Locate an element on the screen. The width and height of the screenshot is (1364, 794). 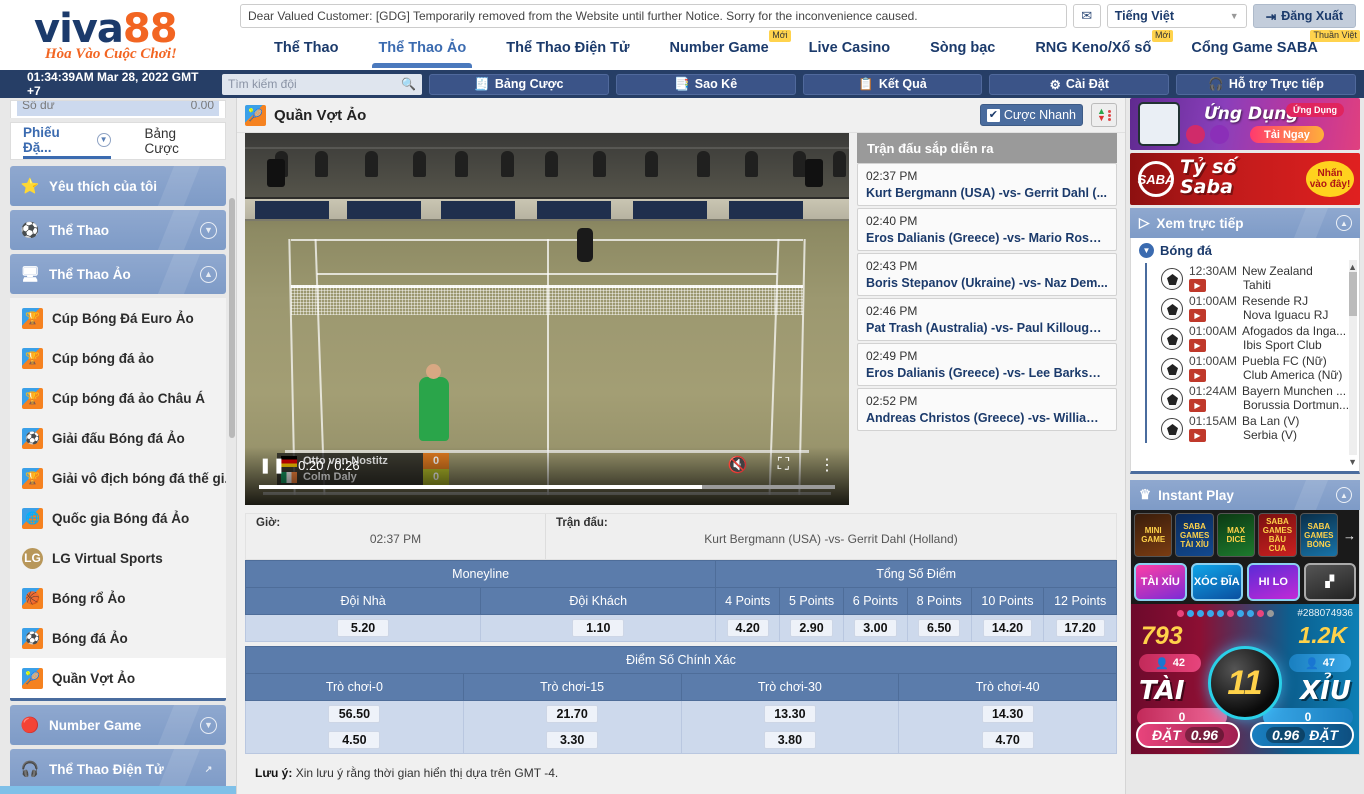
nav-number-game: Number Game Mới is located at coordinates (720, 48).